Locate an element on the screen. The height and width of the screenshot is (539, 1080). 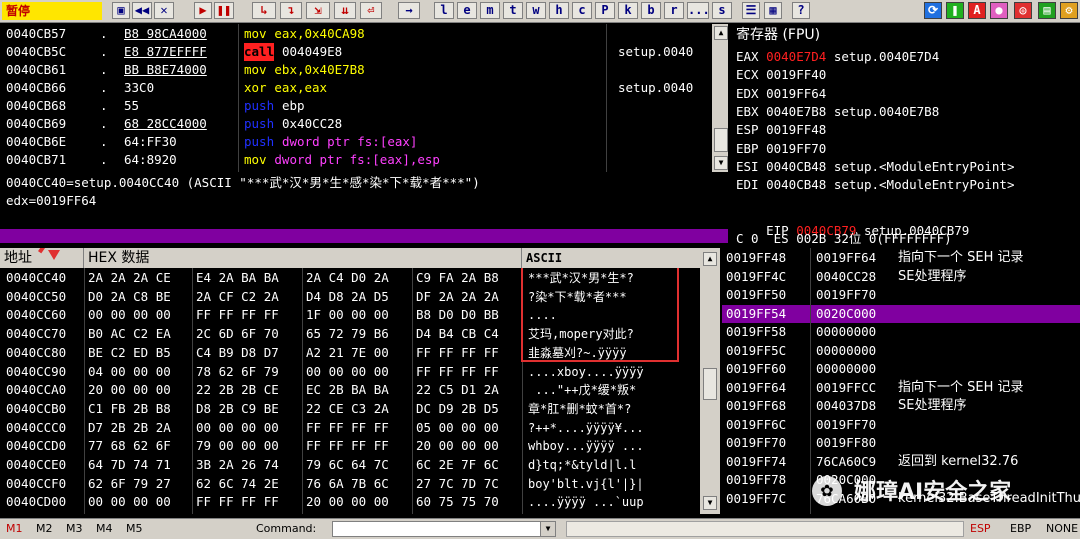
plugin-icon: ❚ is located at coordinates (955, 10).